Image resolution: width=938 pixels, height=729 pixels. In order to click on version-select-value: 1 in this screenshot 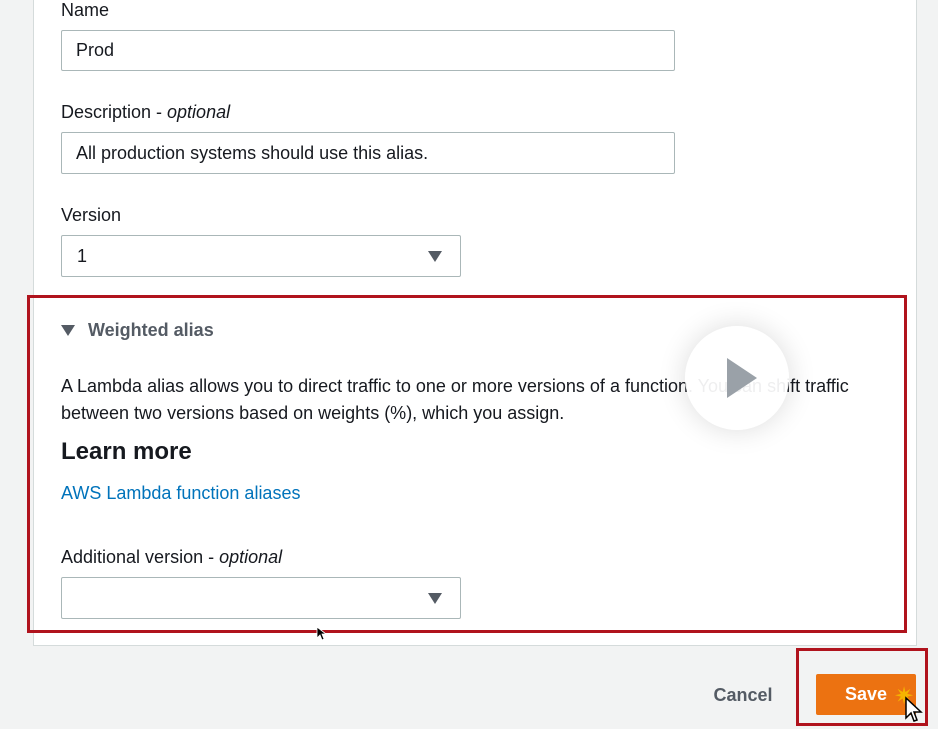, I will do `click(82, 256)`.